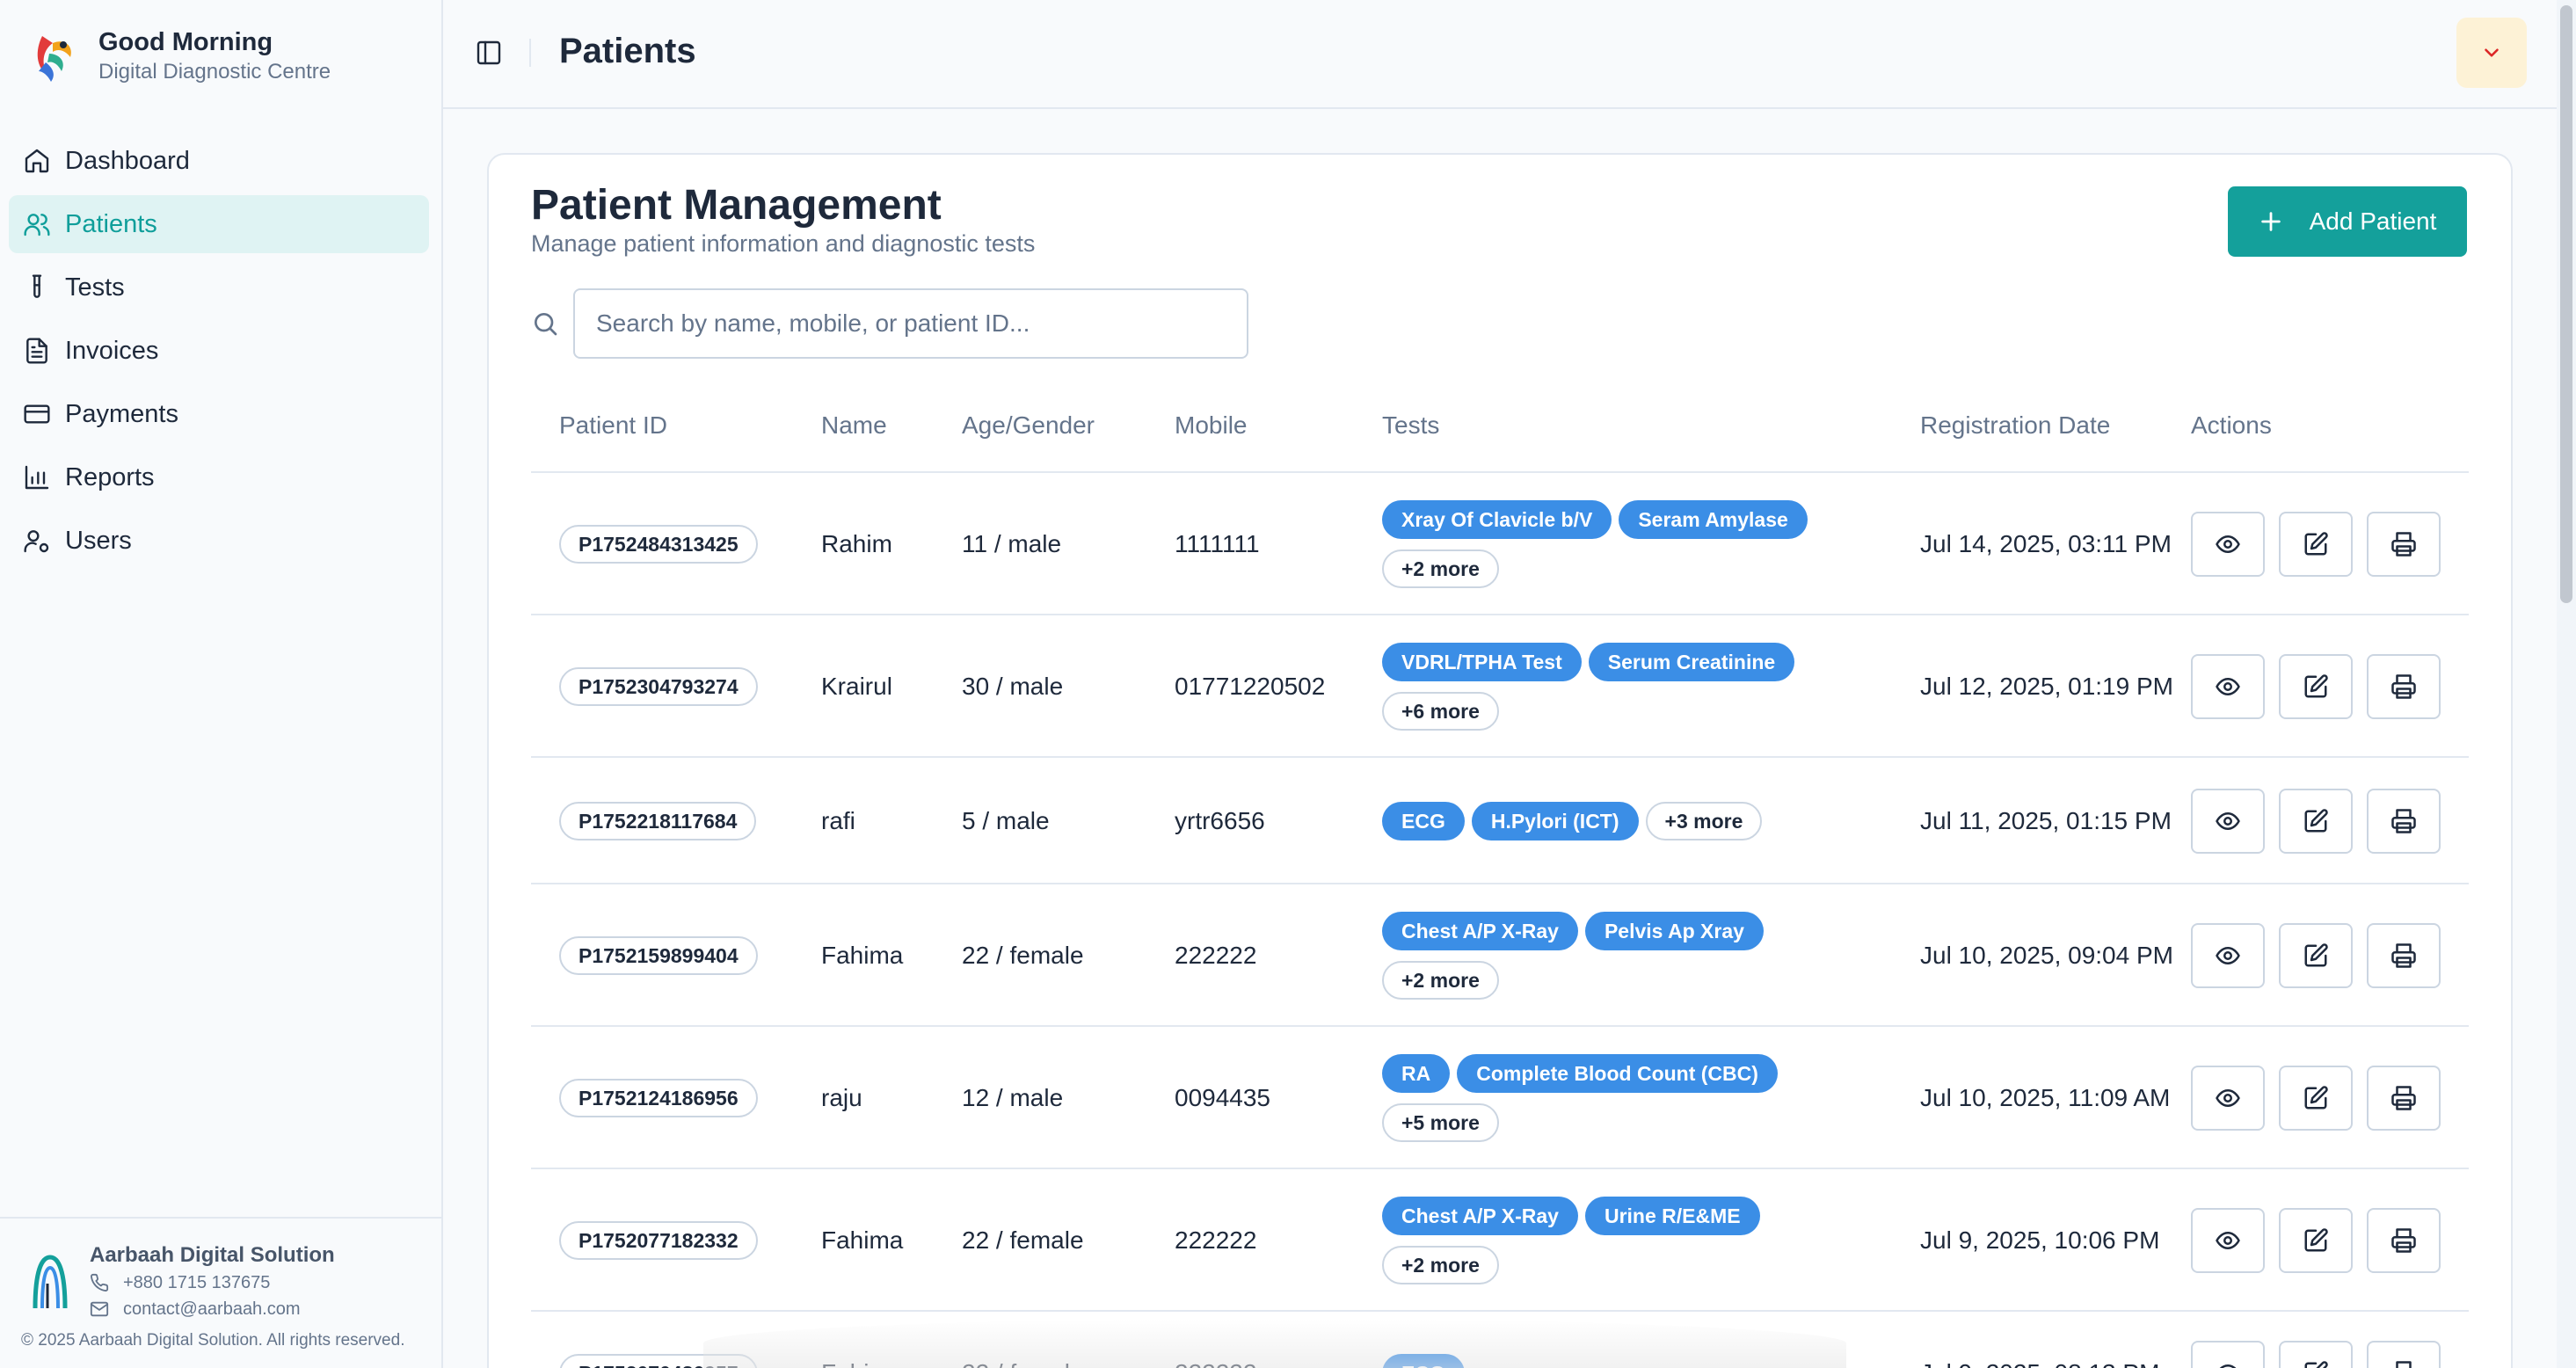 The height and width of the screenshot is (1368, 2576). I want to click on test-tag: Complete Blood Count (CBC), so click(1617, 1073).